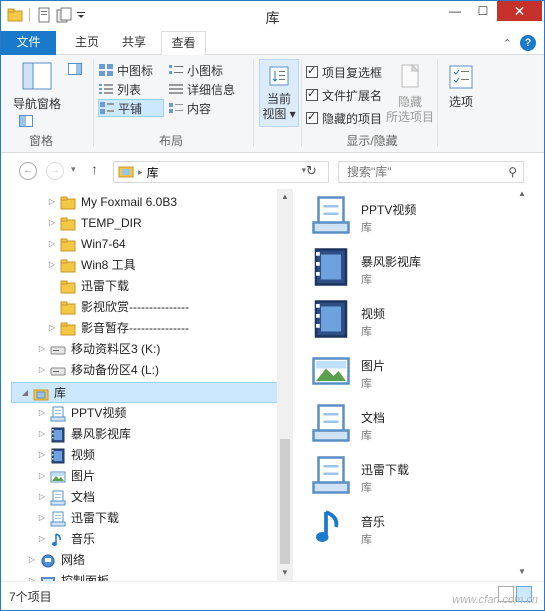 The image size is (545, 611). What do you see at coordinates (202, 89) in the screenshot?
I see `details-option: 详细信息` at bounding box center [202, 89].